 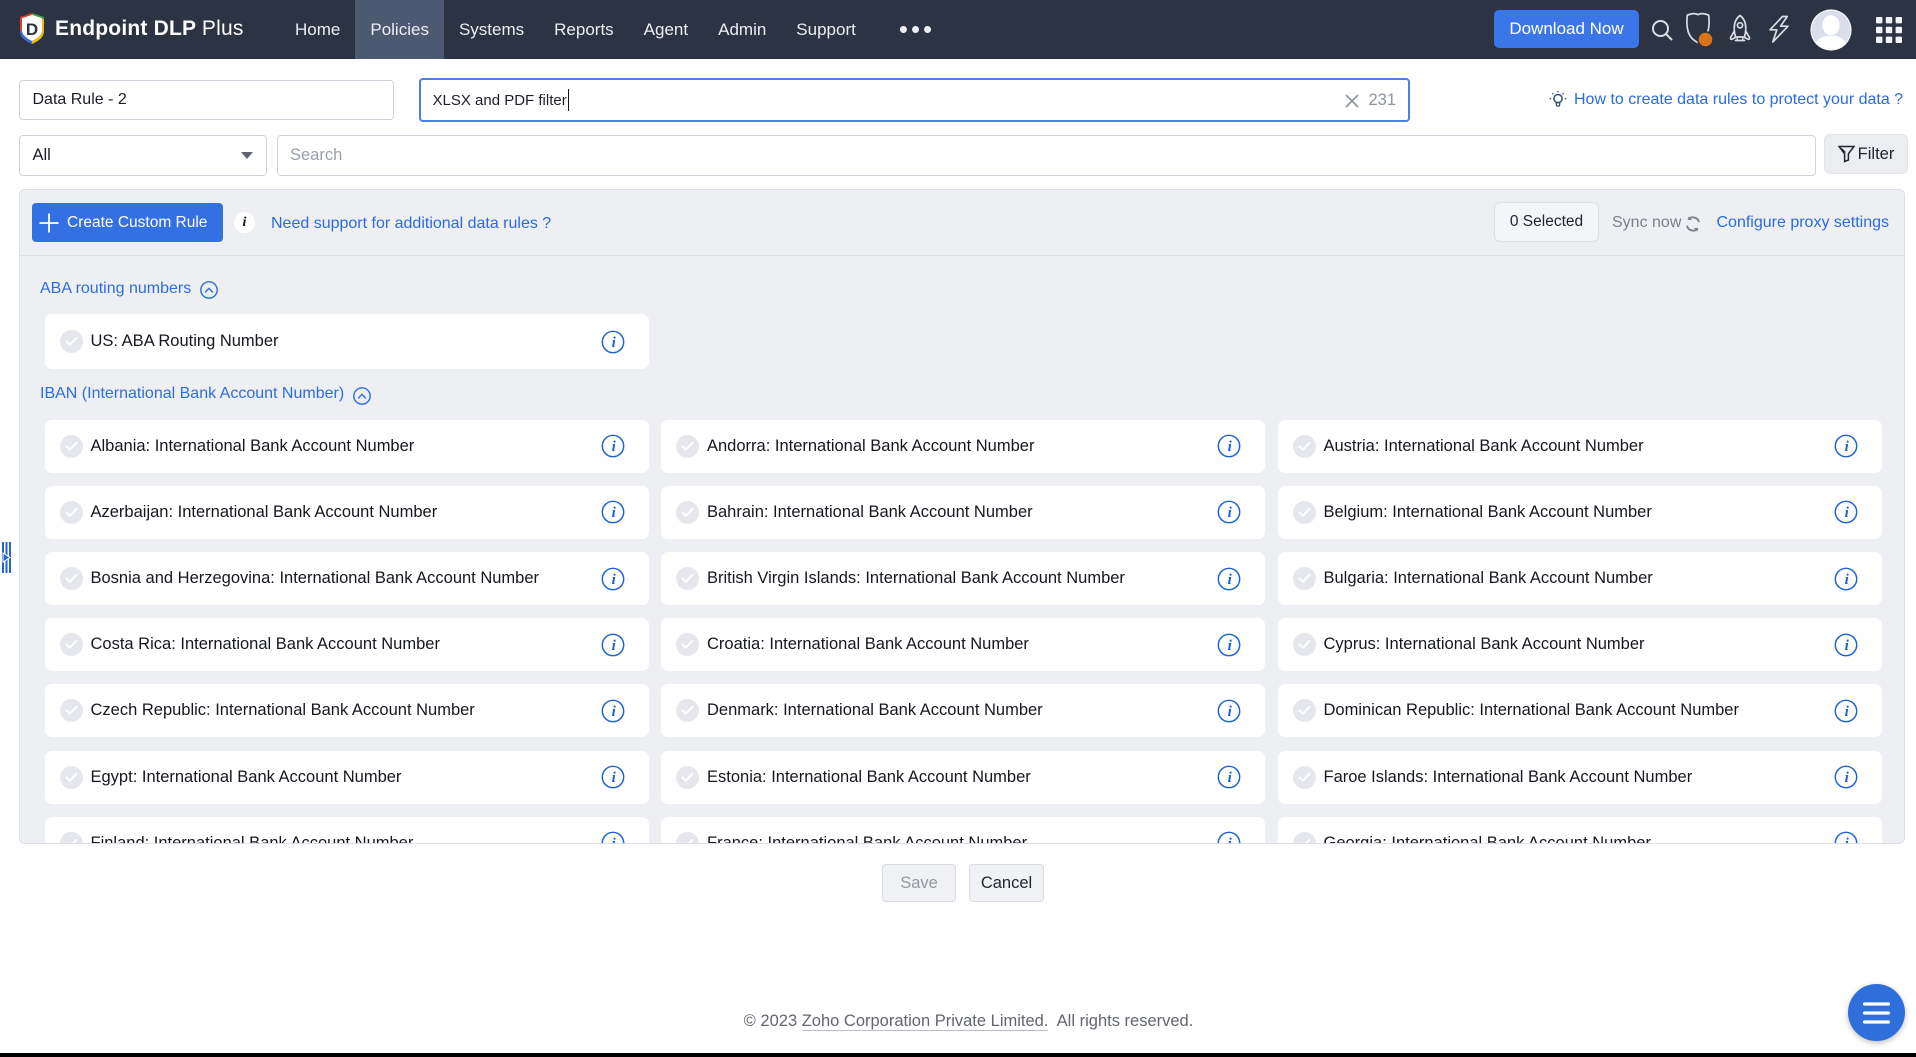 I want to click on svg-text: D, so click(x=32, y=29).